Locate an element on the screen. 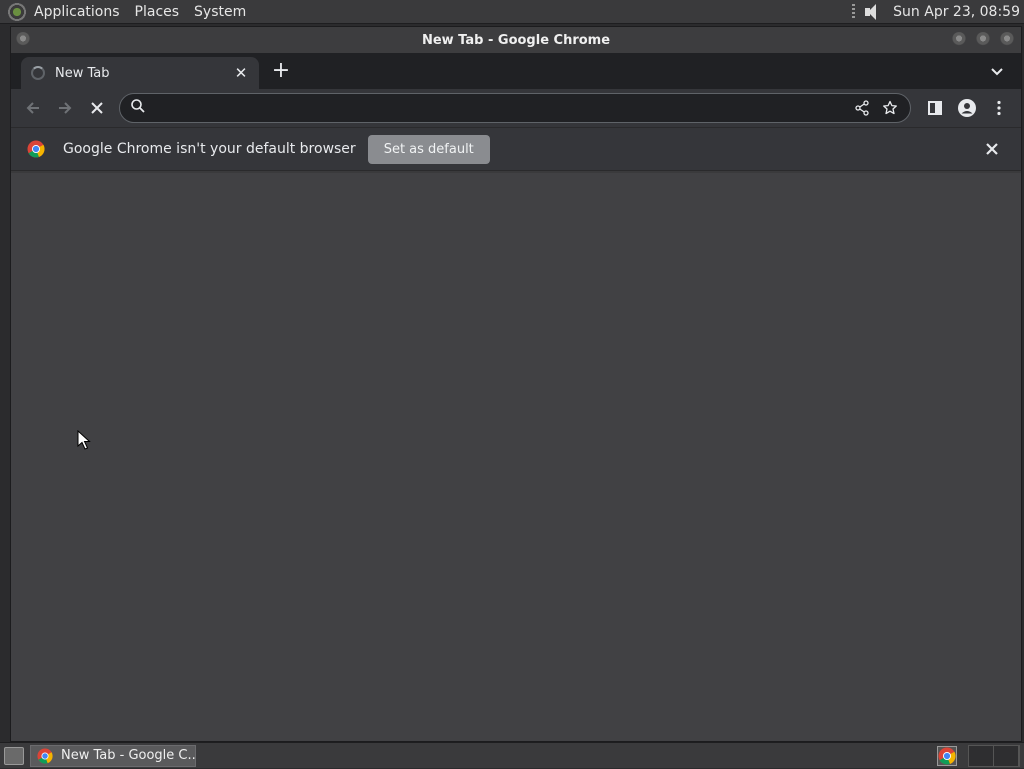 The image size is (1024, 769). tab-strip: New Tab ✕ + is located at coordinates (516, 71).